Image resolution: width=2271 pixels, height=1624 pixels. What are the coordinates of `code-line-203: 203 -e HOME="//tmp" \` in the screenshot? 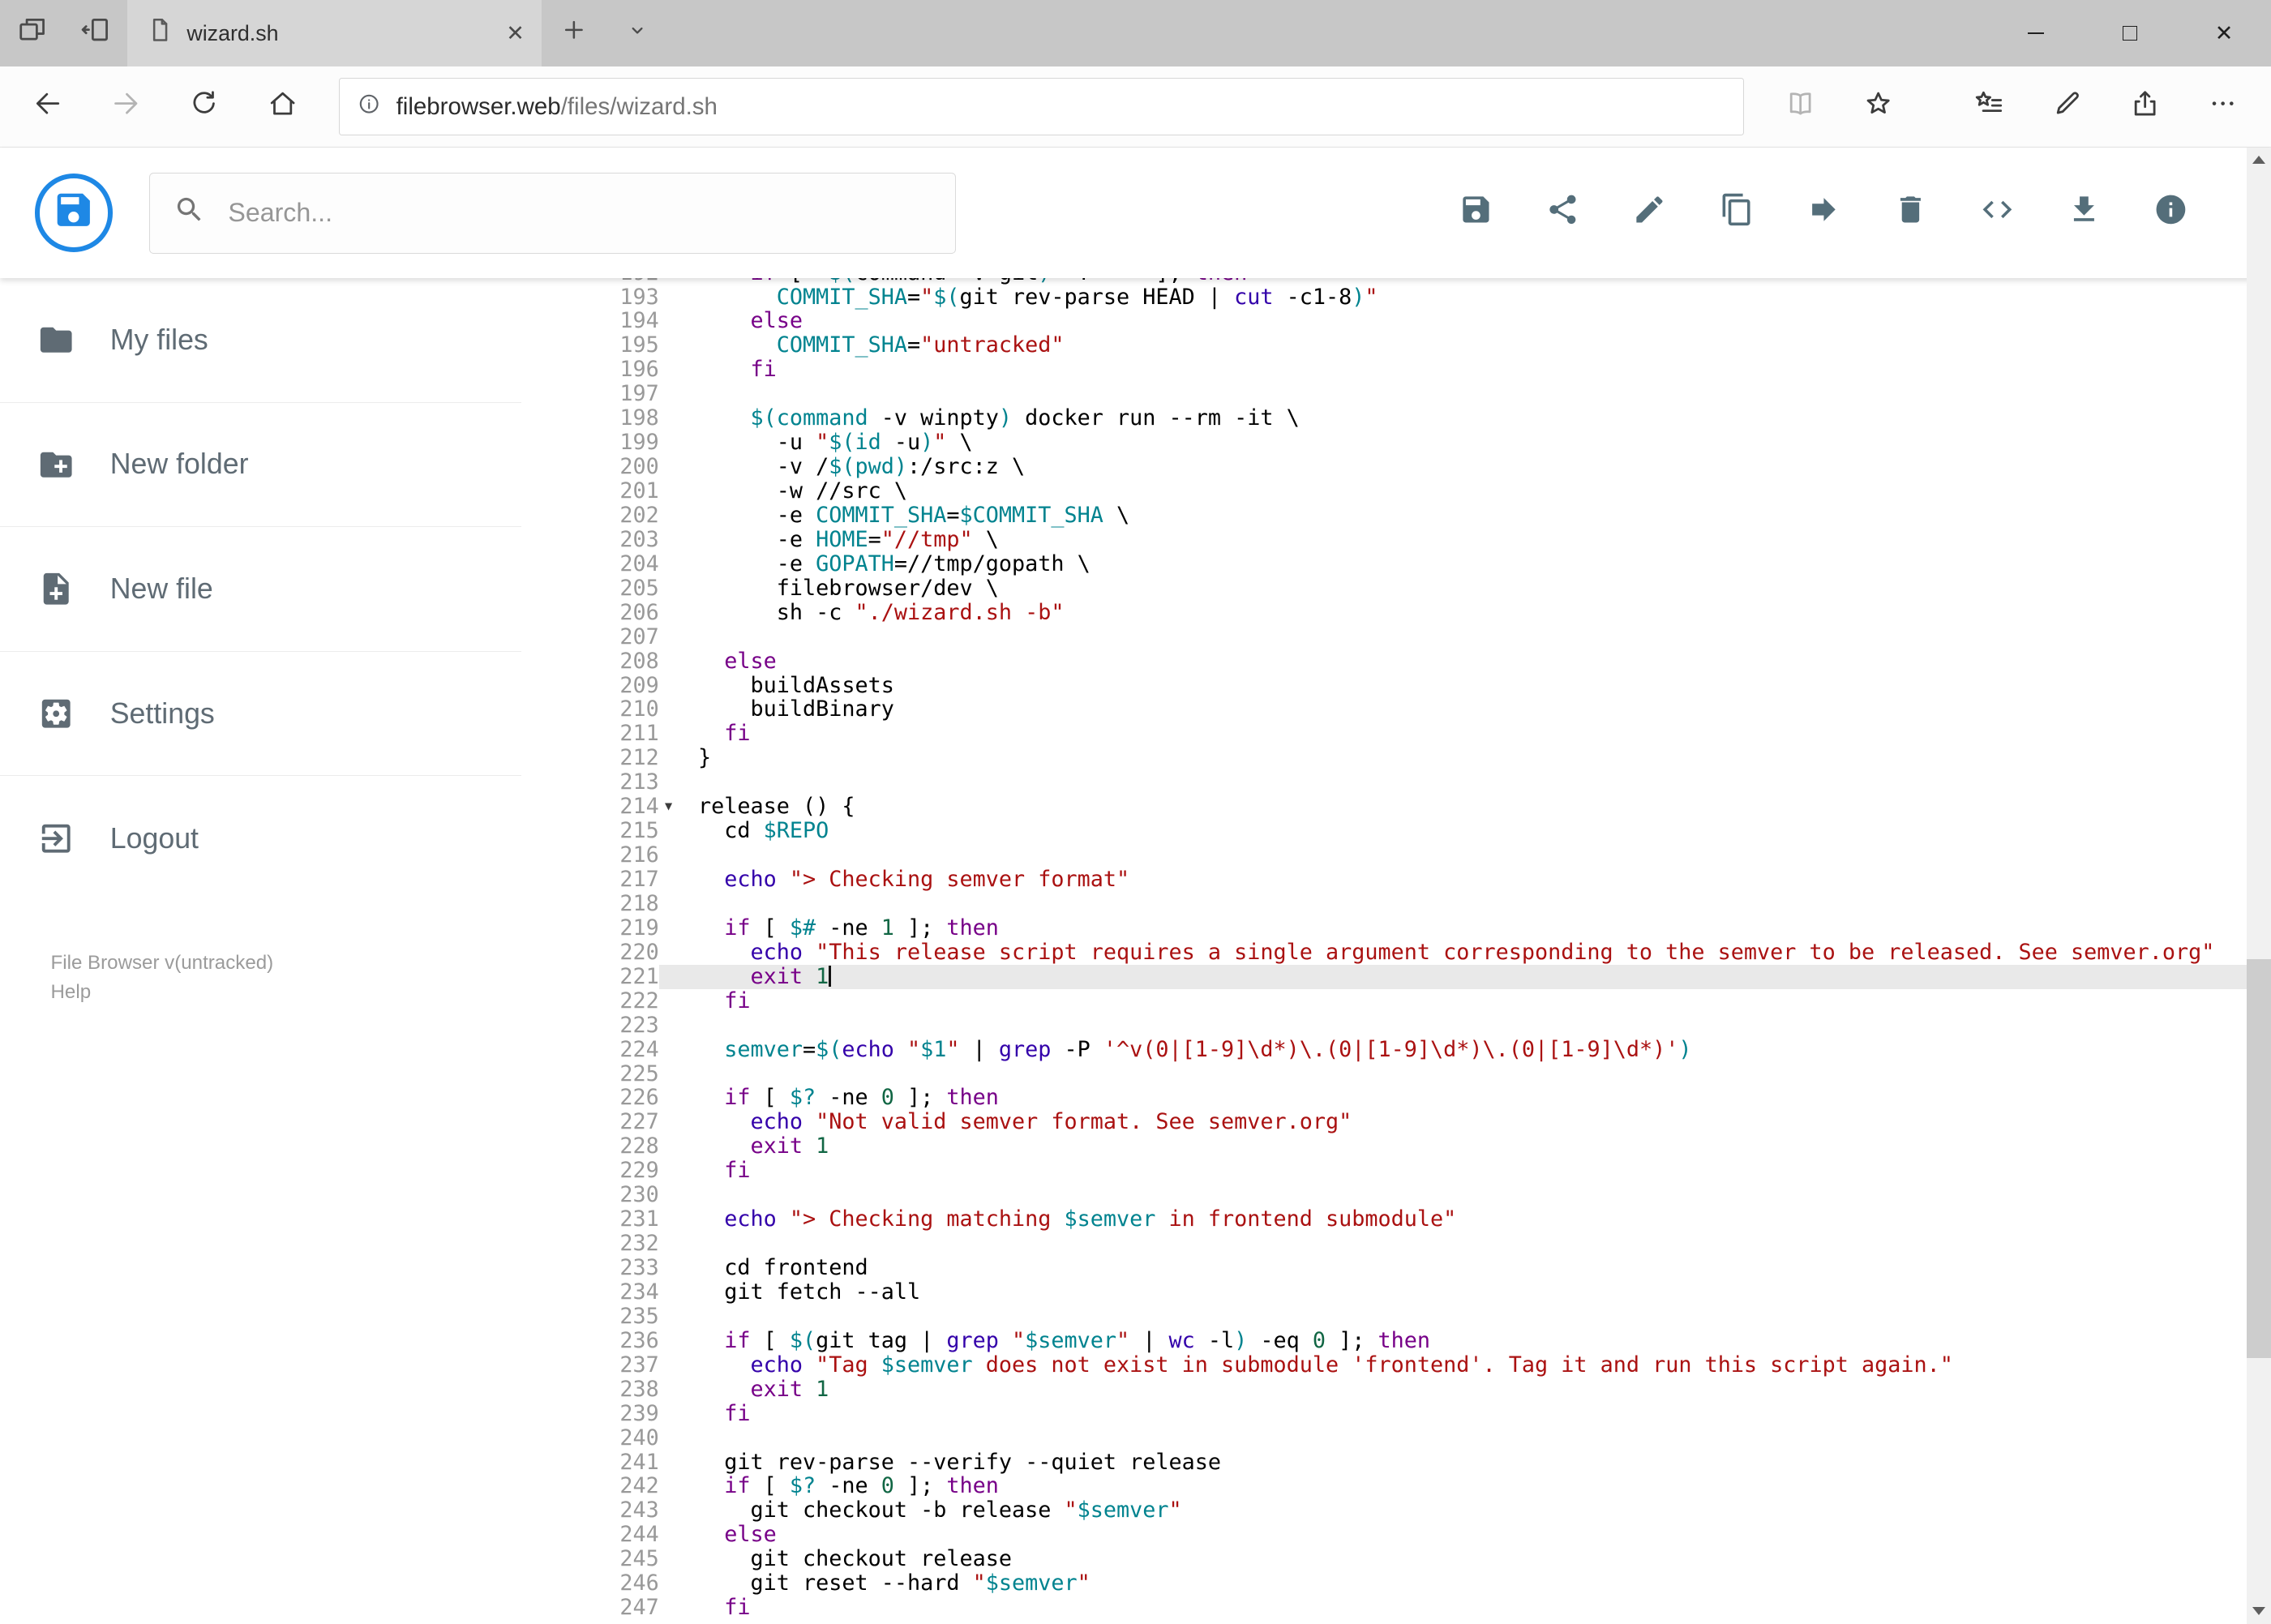 It's located at (1414, 540).